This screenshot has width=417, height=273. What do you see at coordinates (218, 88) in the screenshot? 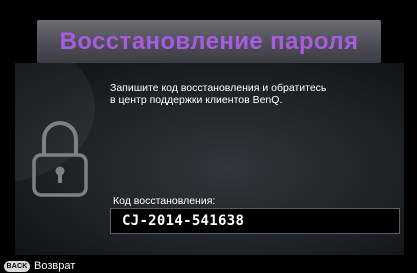
I see `instruction-line-1: Запишите код восстановления и обратитесь` at bounding box center [218, 88].